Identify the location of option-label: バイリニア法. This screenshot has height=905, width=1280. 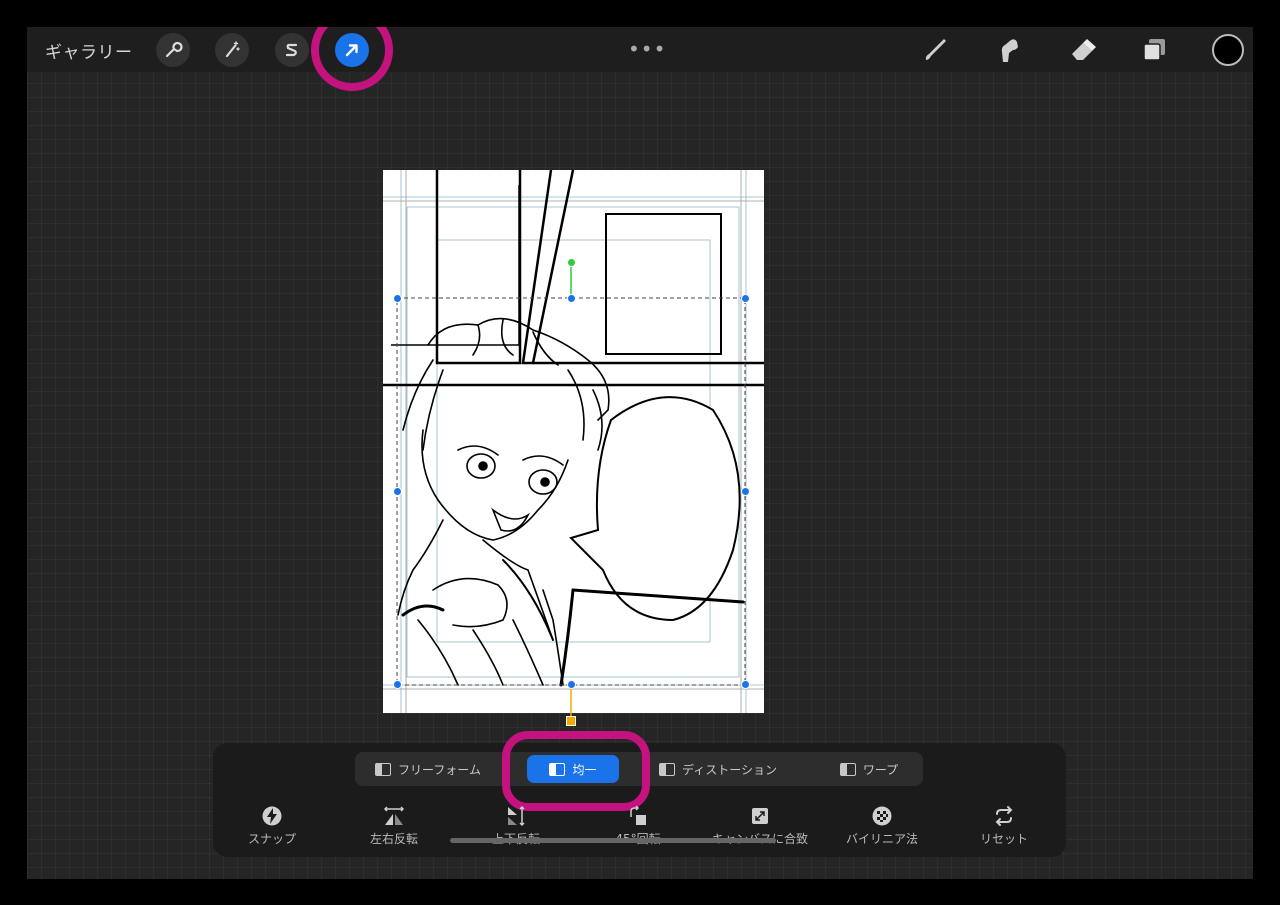
(881, 839).